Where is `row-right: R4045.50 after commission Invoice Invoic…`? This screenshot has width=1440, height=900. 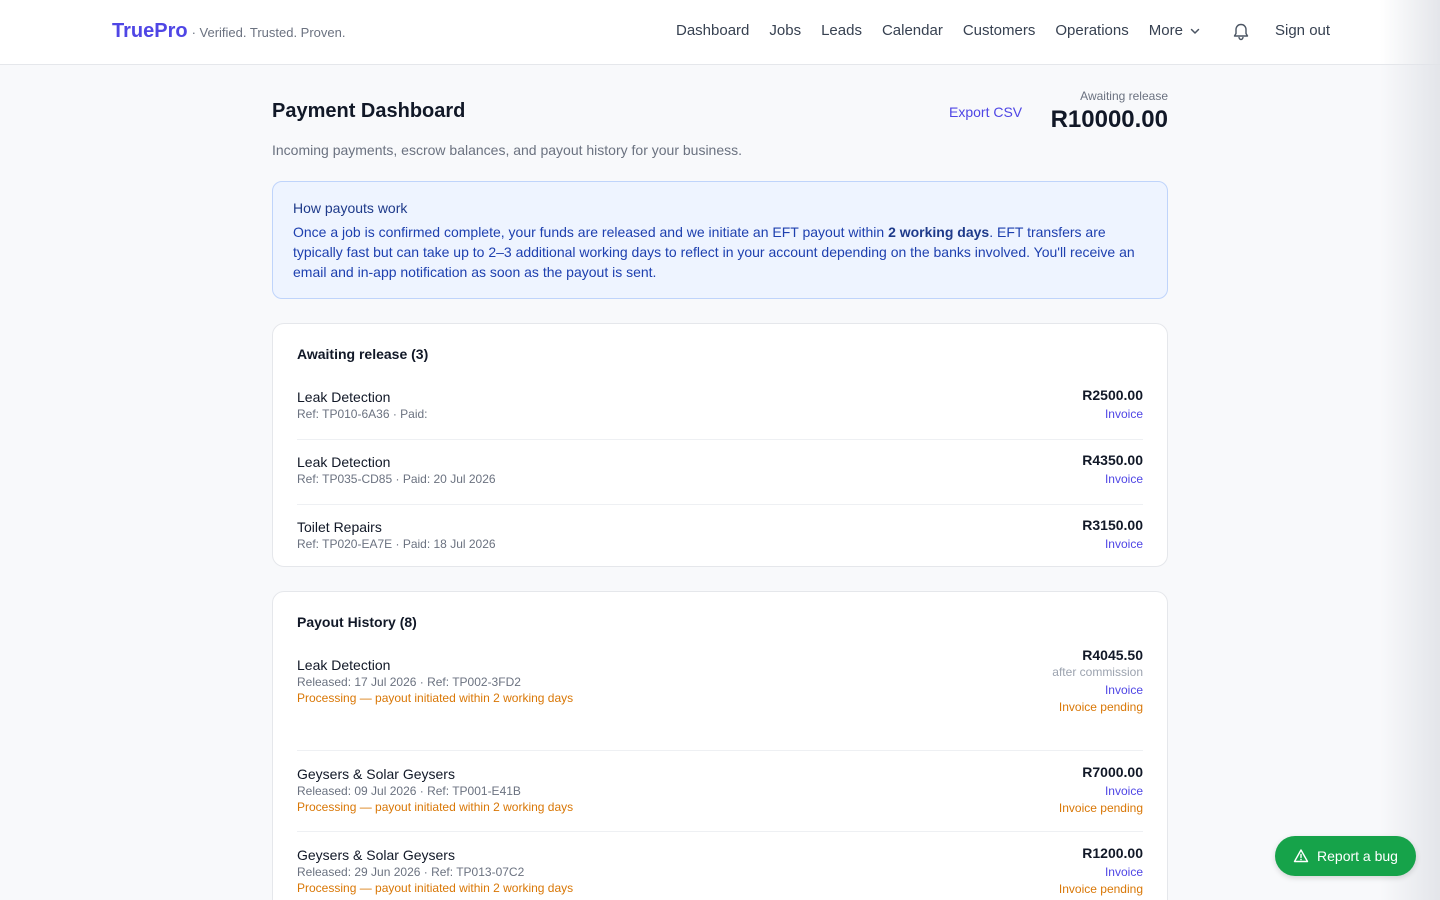
row-right: R4045.50 after commission Invoice Invoic… is located at coordinates (1097, 680).